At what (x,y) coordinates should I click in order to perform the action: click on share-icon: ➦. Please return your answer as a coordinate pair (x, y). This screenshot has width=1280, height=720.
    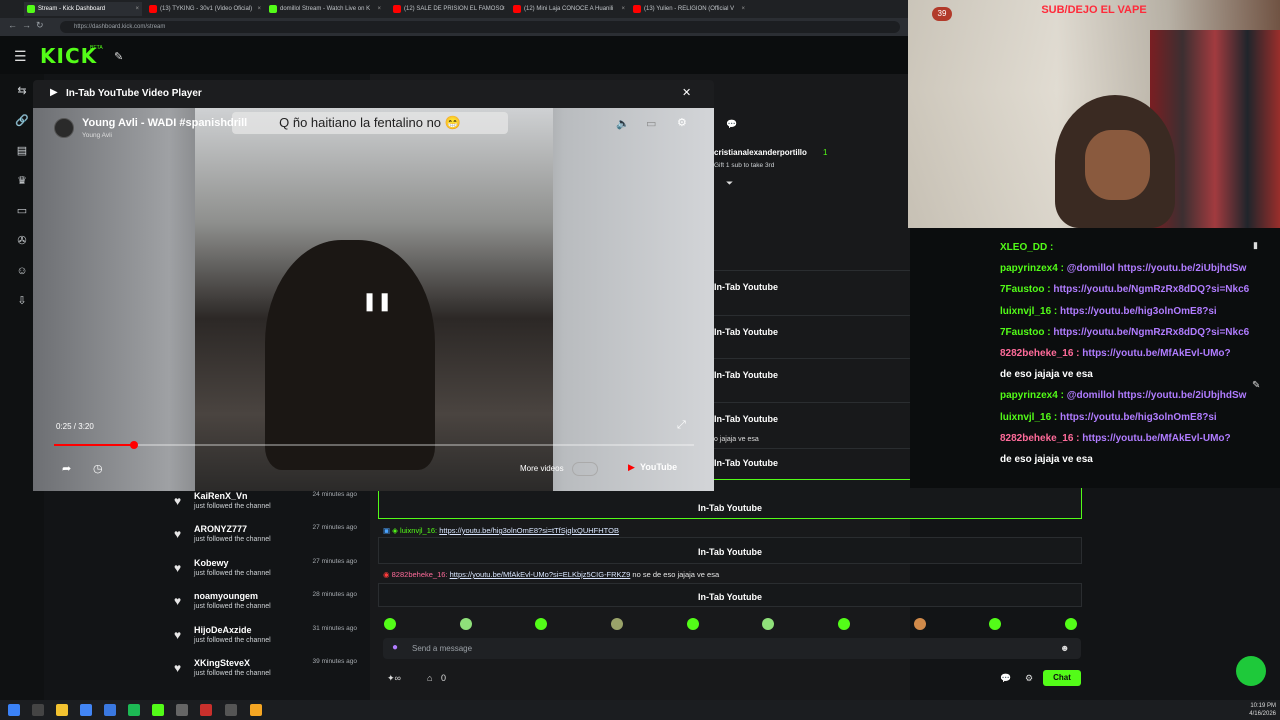
    Looking at the image, I should click on (66, 468).